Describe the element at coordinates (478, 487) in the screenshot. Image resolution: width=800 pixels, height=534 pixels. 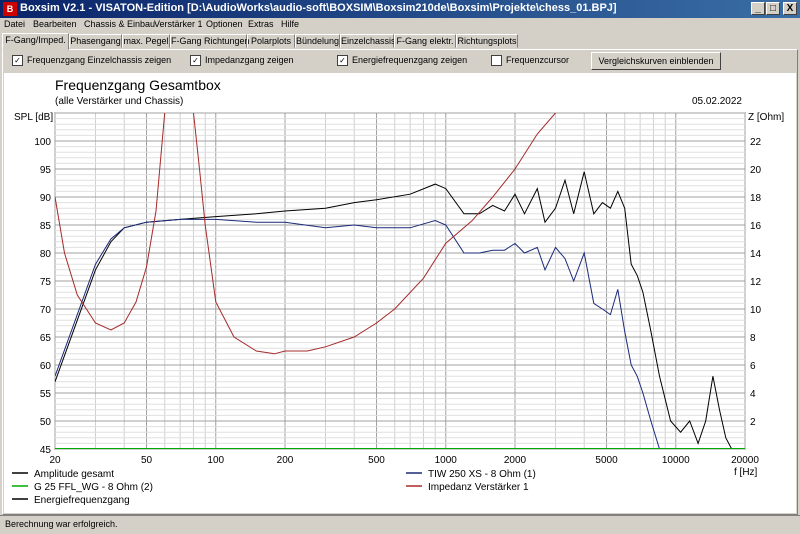
I see `legend-label: Impedanz Verstärker 1` at that location.